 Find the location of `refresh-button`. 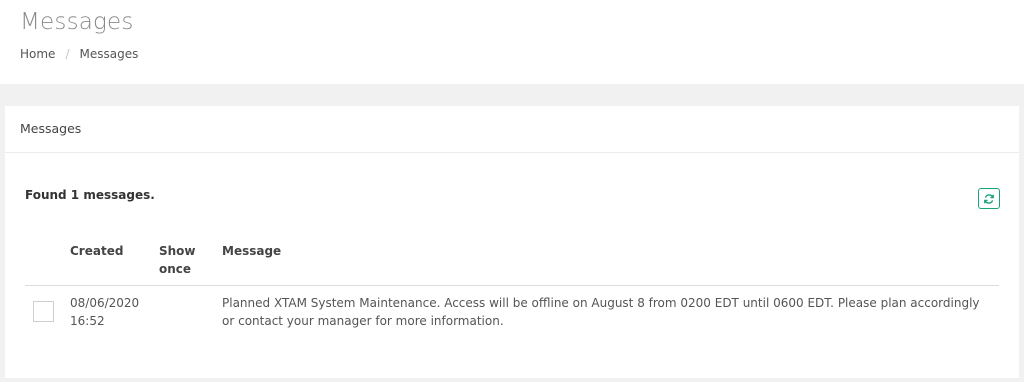

refresh-button is located at coordinates (989, 198).